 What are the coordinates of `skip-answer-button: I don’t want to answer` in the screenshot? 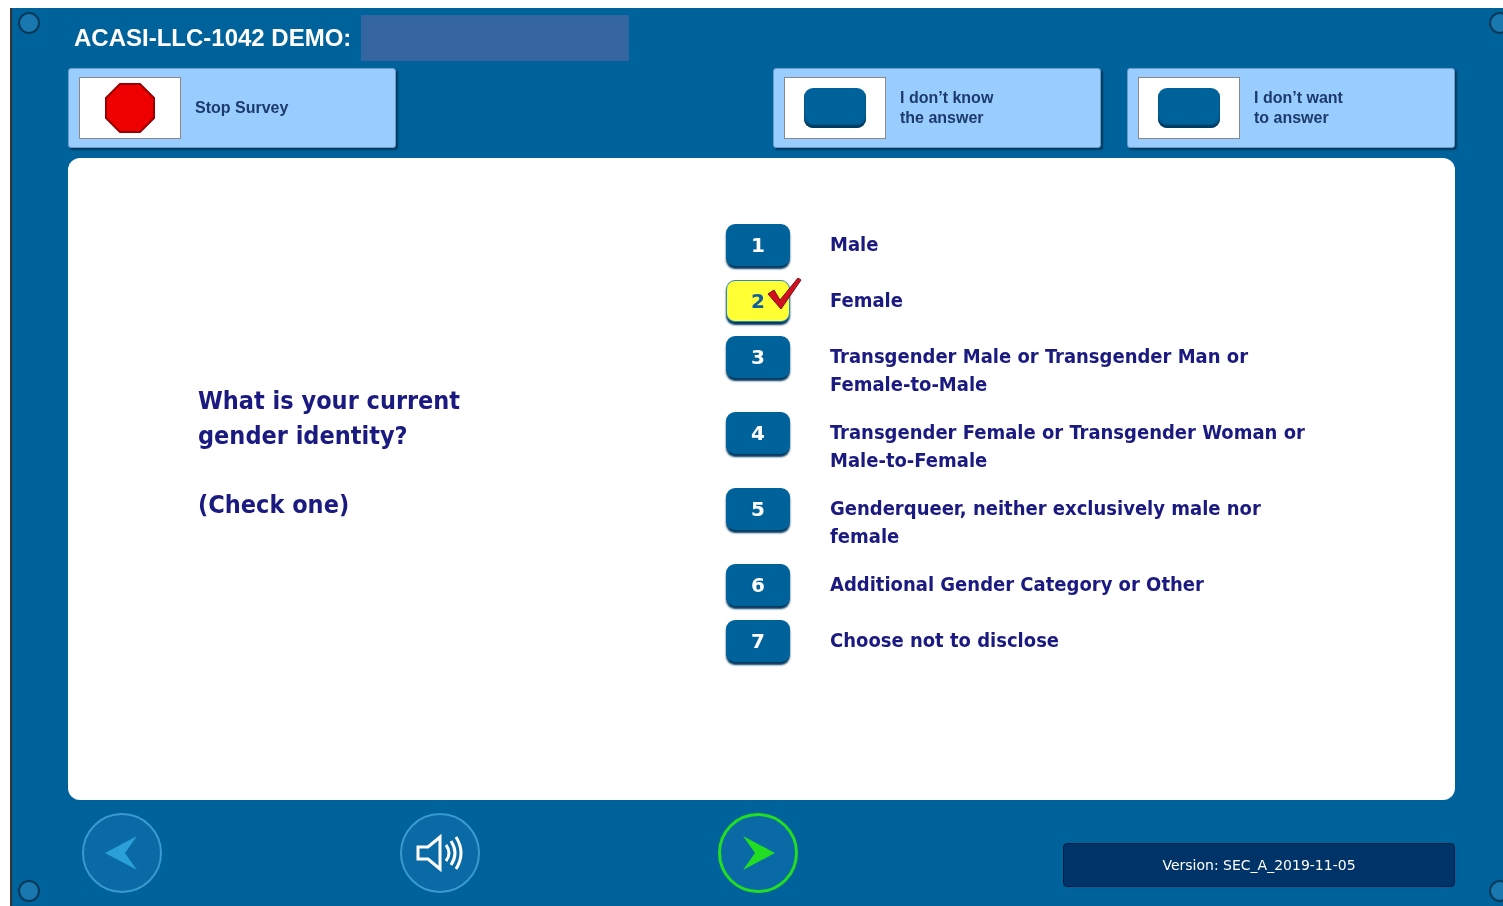 It's located at (1291, 108).